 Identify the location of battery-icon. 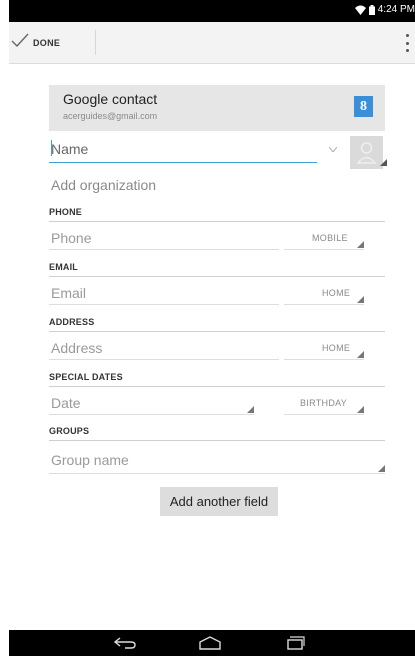
(371, 9).